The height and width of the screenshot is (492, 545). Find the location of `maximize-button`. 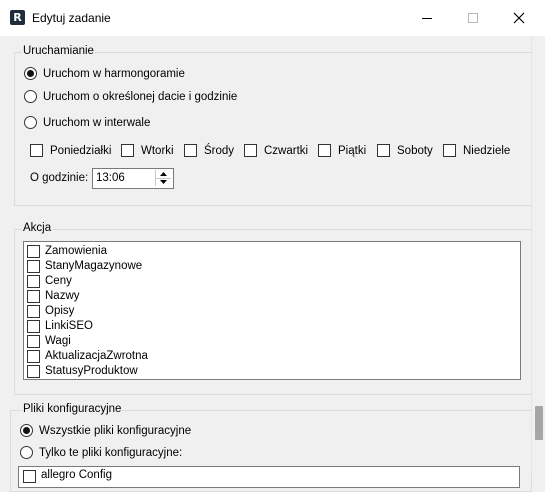

maximize-button is located at coordinates (473, 18).